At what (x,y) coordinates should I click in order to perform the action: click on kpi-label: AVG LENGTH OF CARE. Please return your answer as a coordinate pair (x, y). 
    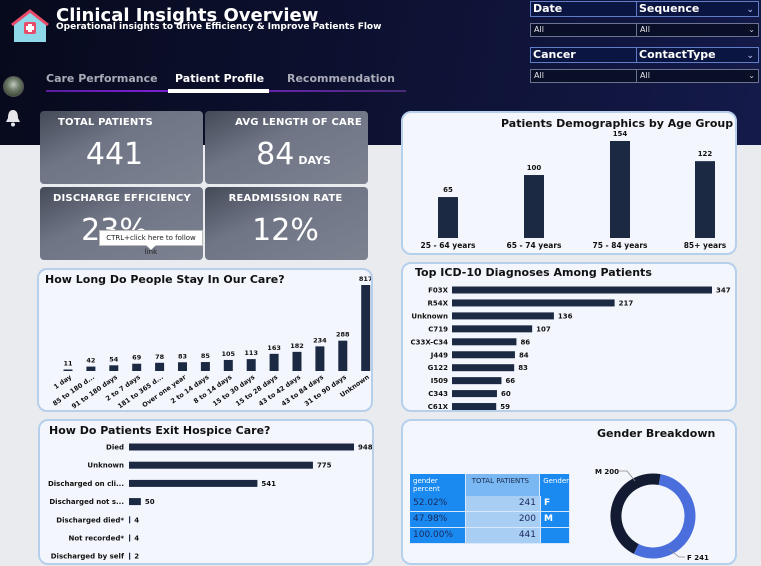
    Looking at the image, I should click on (298, 122).